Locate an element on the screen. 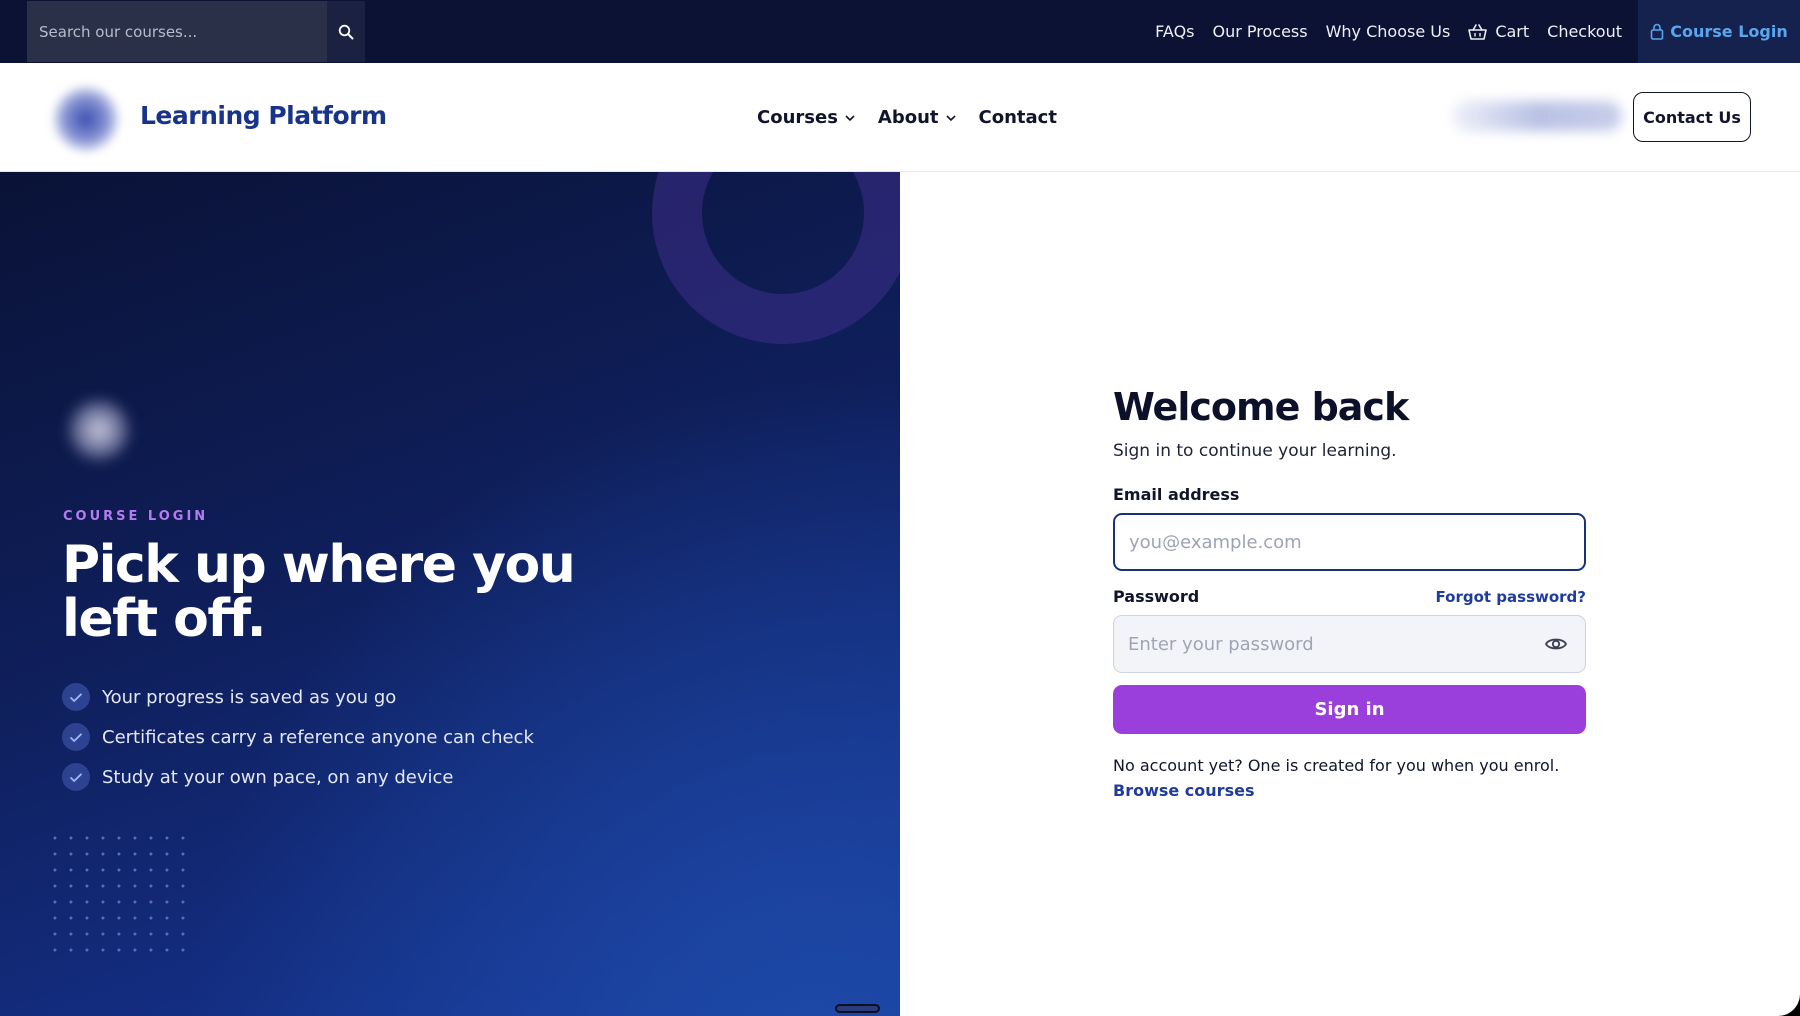 Image resolution: width=1800 pixels, height=1016 pixels. nav-courses: Courses is located at coordinates (806, 117).